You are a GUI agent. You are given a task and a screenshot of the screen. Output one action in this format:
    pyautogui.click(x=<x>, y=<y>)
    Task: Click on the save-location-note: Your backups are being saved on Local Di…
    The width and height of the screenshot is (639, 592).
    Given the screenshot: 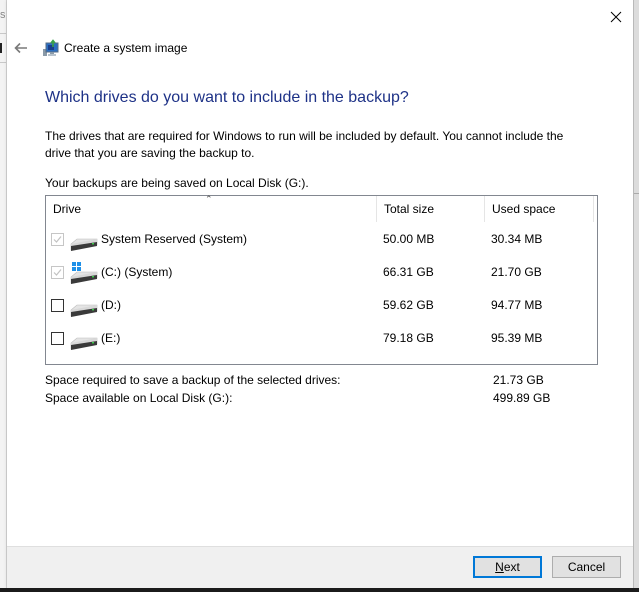 What is the action you would take?
    pyautogui.click(x=177, y=183)
    